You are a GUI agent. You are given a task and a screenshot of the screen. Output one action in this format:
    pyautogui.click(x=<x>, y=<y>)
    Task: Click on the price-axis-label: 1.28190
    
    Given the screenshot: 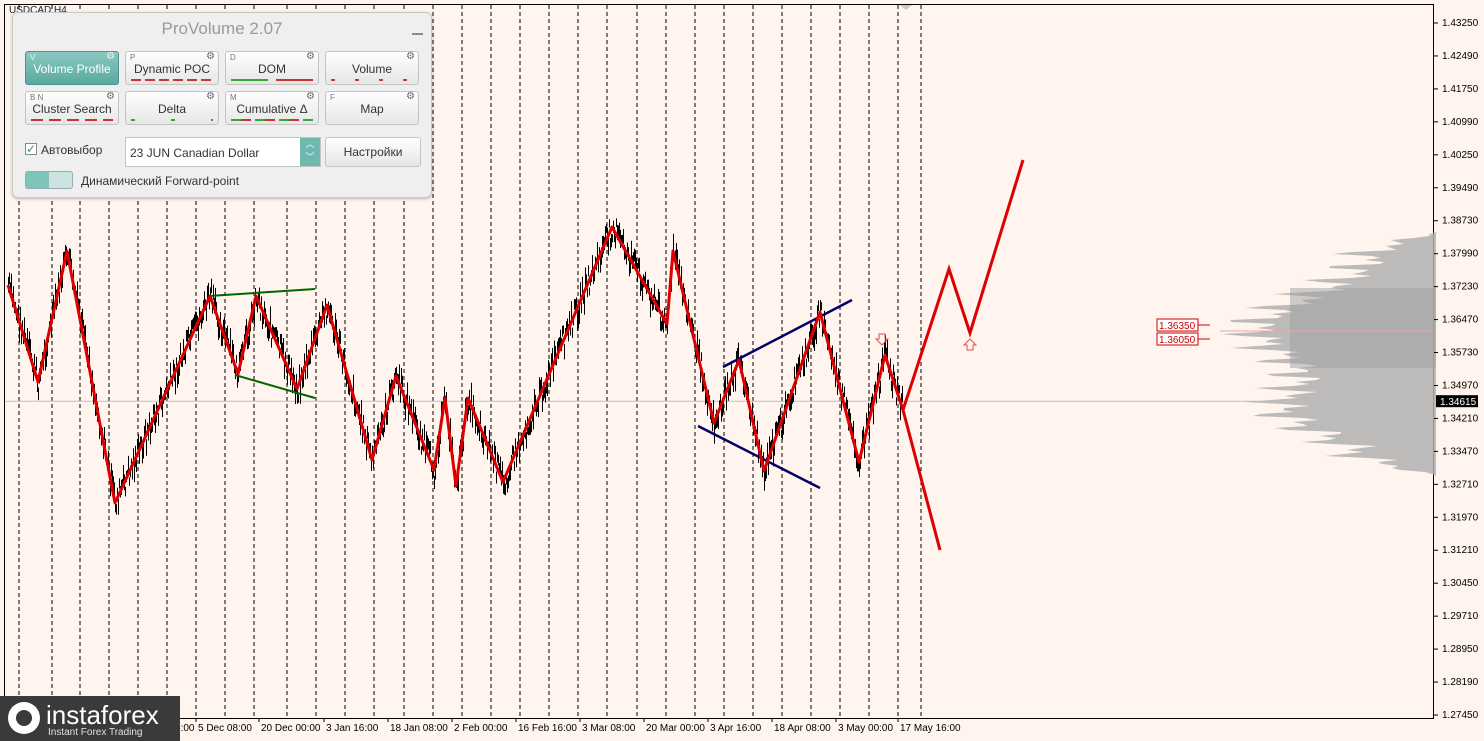 What is the action you would take?
    pyautogui.click(x=1460, y=682)
    